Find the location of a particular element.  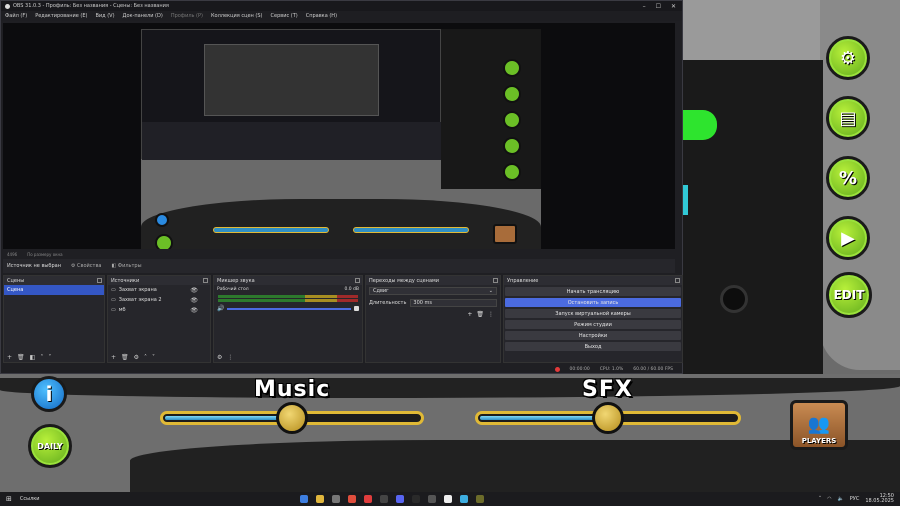

source-item: ▭ Захват экрана 👁 is located at coordinates (159, 290).